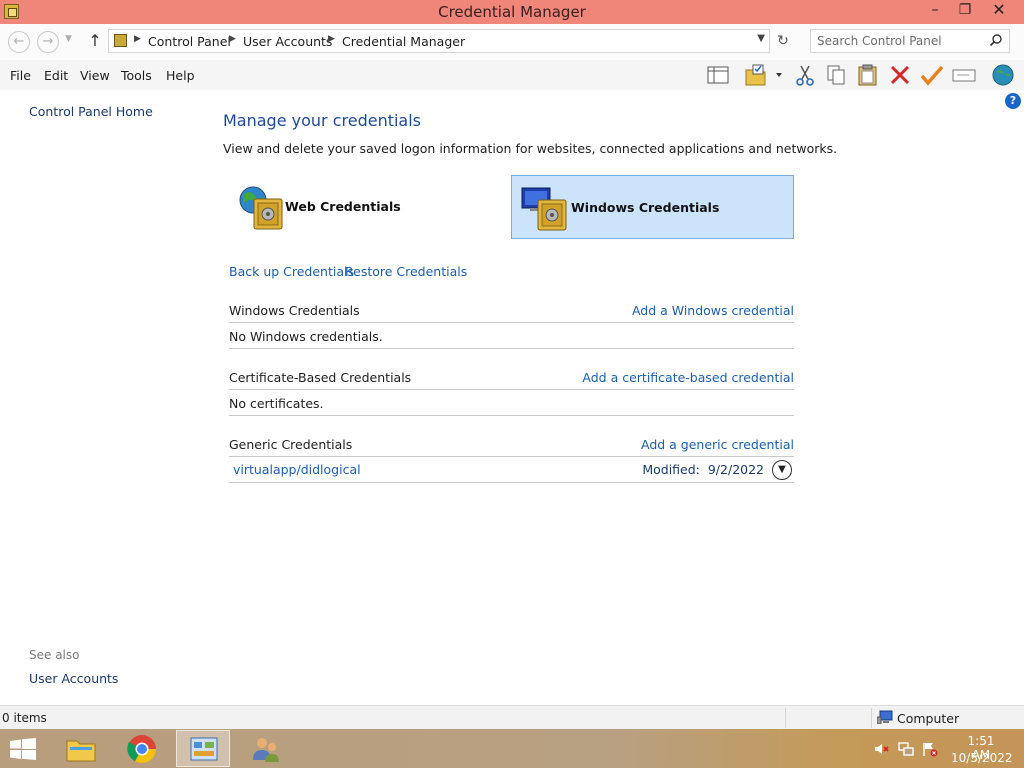 This screenshot has height=768, width=1024. I want to click on window-title: Credential Manager, so click(512, 12).